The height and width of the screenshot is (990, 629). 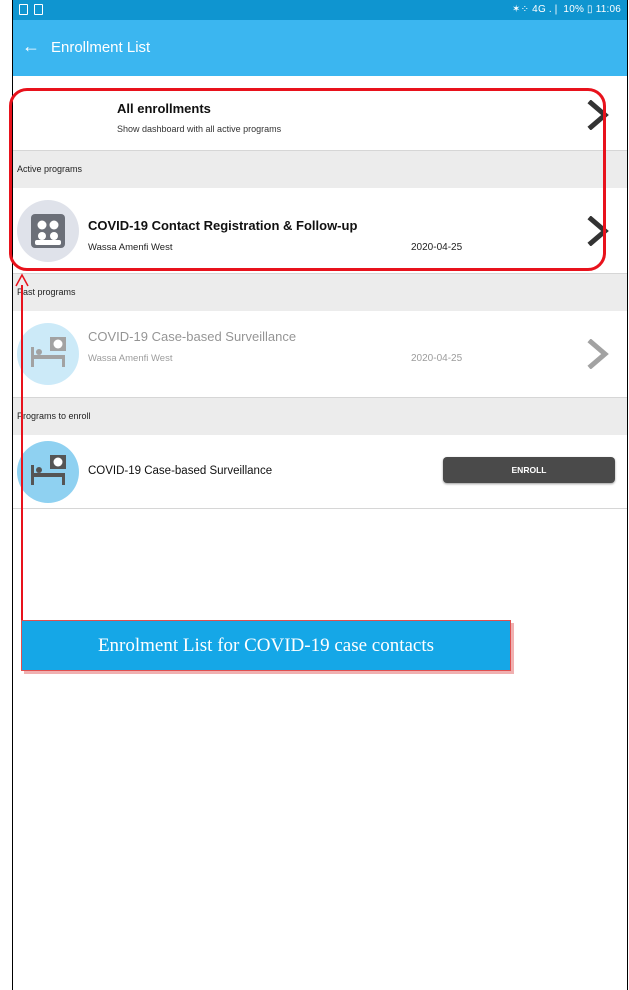 What do you see at coordinates (320, 10) in the screenshot?
I see `status-bar: ✶⁘ 4G .❘ 10% ▯ 11:06` at bounding box center [320, 10].